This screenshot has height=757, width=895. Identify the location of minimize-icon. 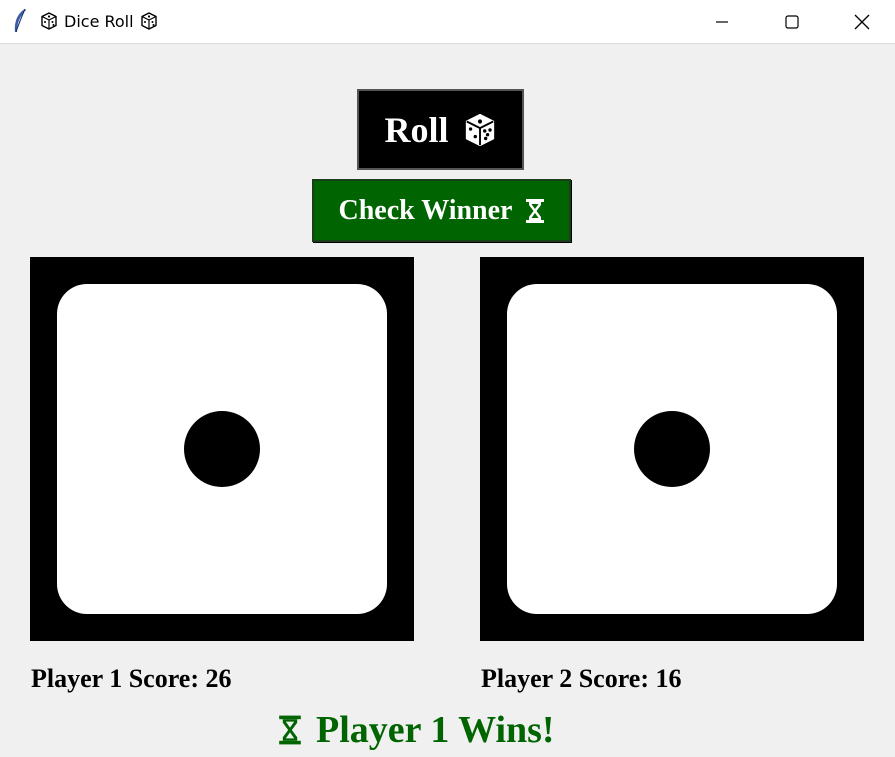
(722, 21).